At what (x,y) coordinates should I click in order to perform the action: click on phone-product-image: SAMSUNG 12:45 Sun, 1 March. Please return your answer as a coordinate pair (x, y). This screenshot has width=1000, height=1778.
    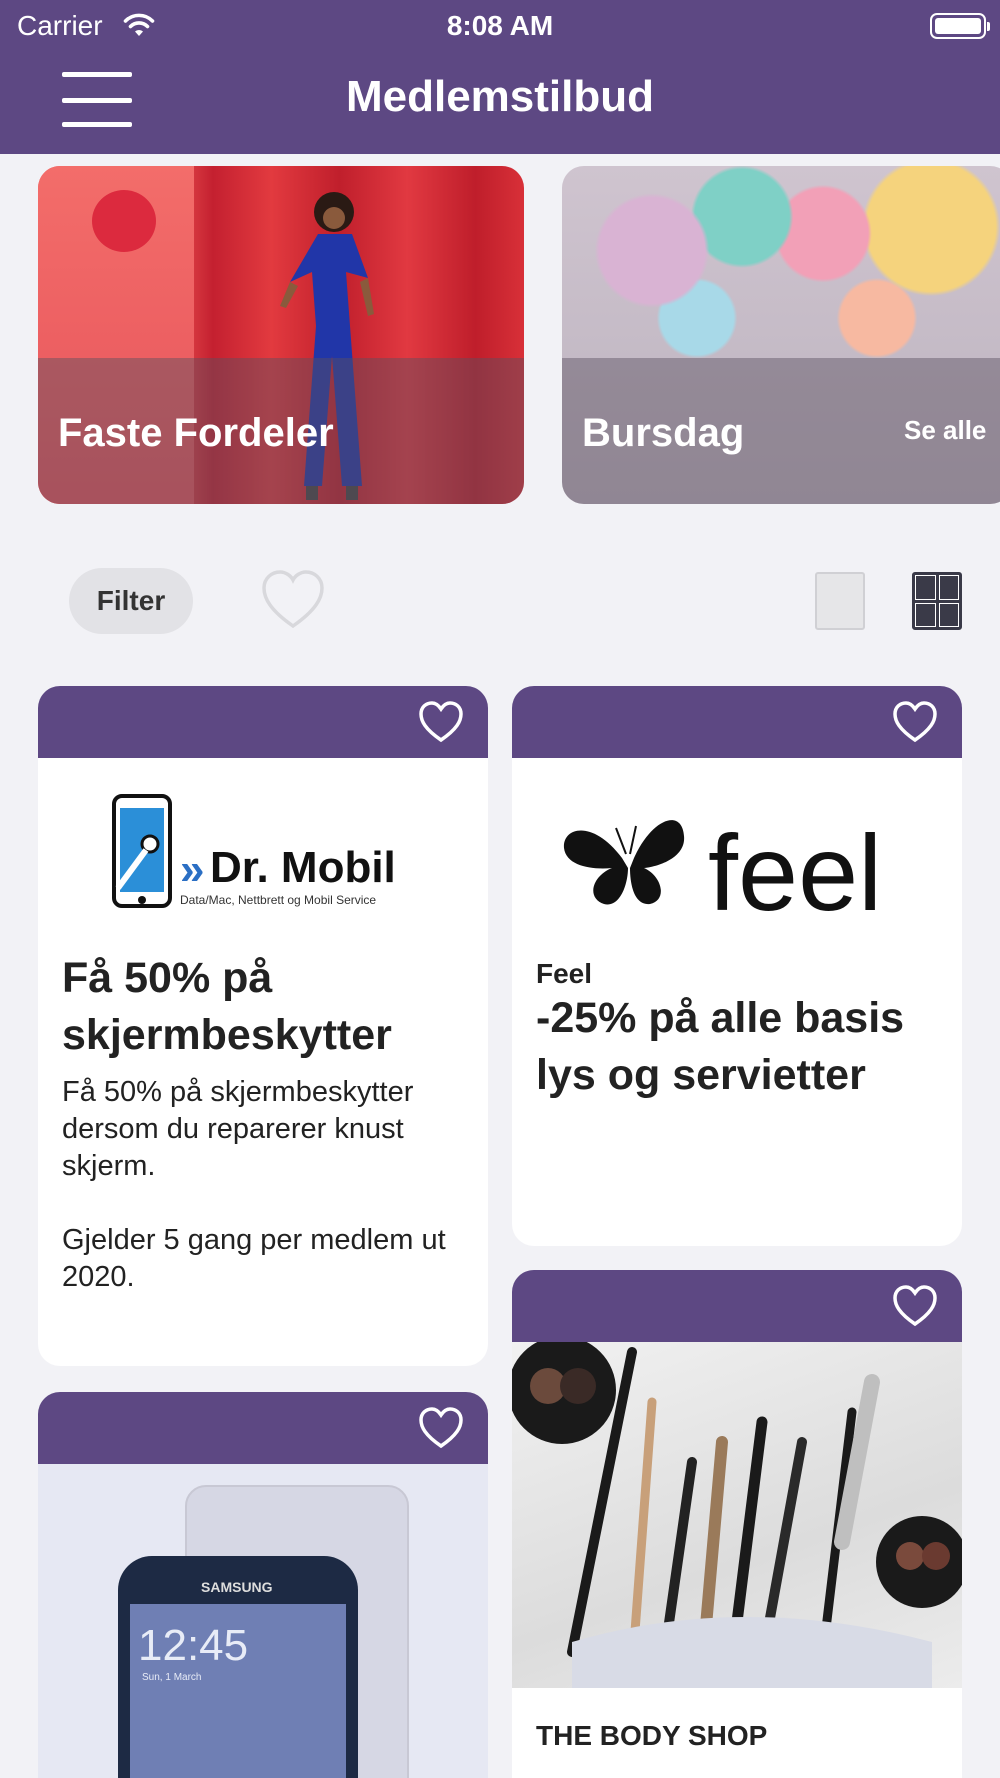
    Looking at the image, I should click on (263, 1621).